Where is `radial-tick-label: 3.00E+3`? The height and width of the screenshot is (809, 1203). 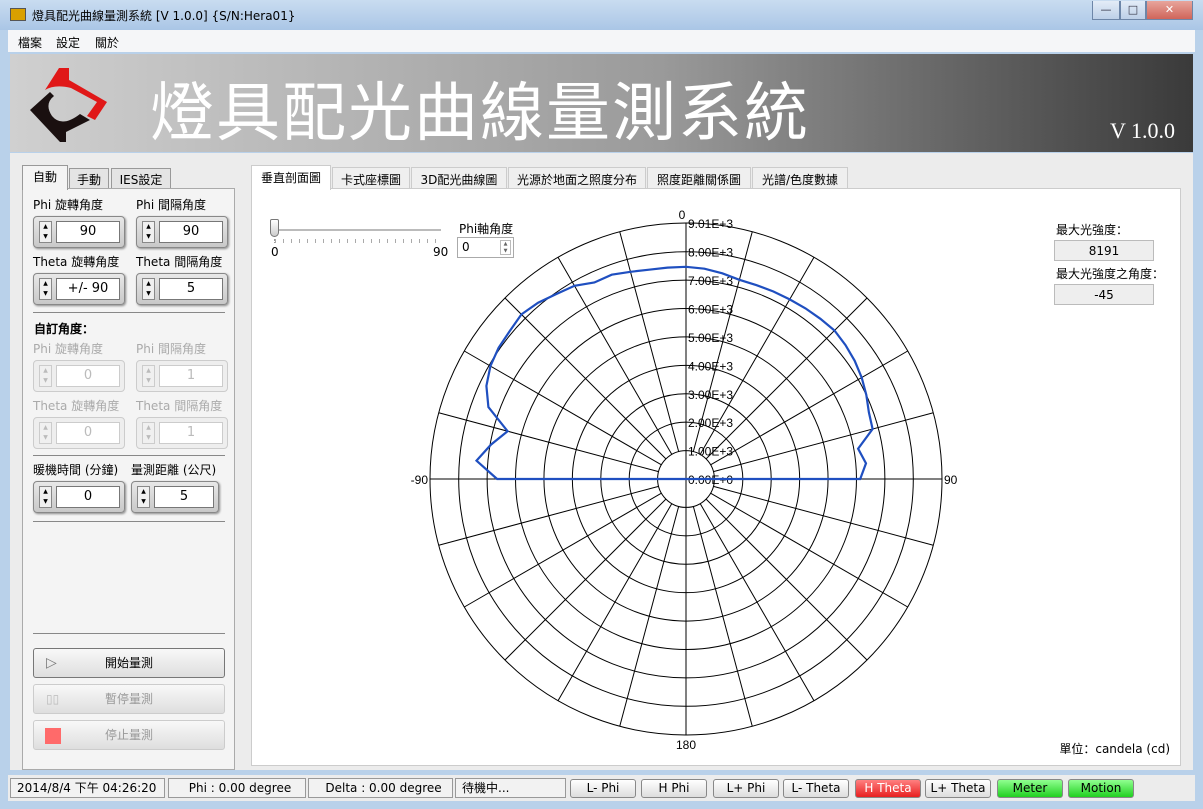 radial-tick-label: 3.00E+3 is located at coordinates (710, 395).